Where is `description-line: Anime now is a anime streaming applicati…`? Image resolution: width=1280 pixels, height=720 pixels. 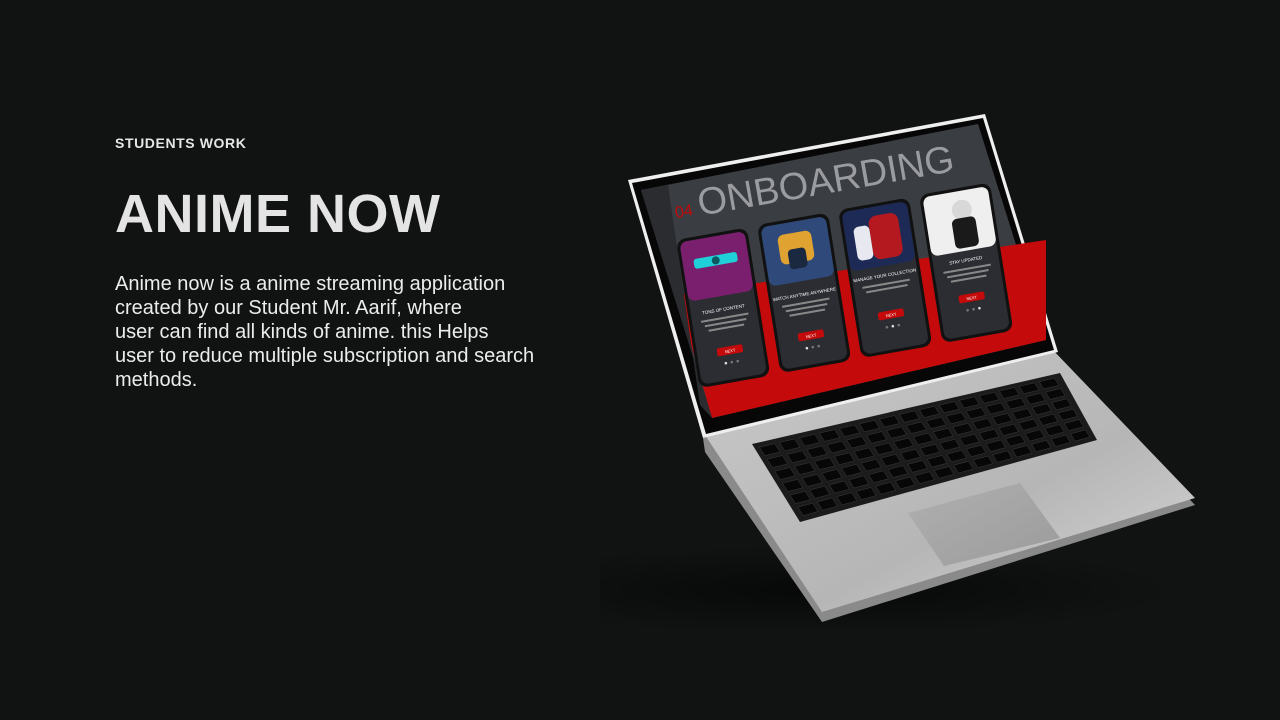 description-line: Anime now is a anime streaming applicati… is located at coordinates (310, 284).